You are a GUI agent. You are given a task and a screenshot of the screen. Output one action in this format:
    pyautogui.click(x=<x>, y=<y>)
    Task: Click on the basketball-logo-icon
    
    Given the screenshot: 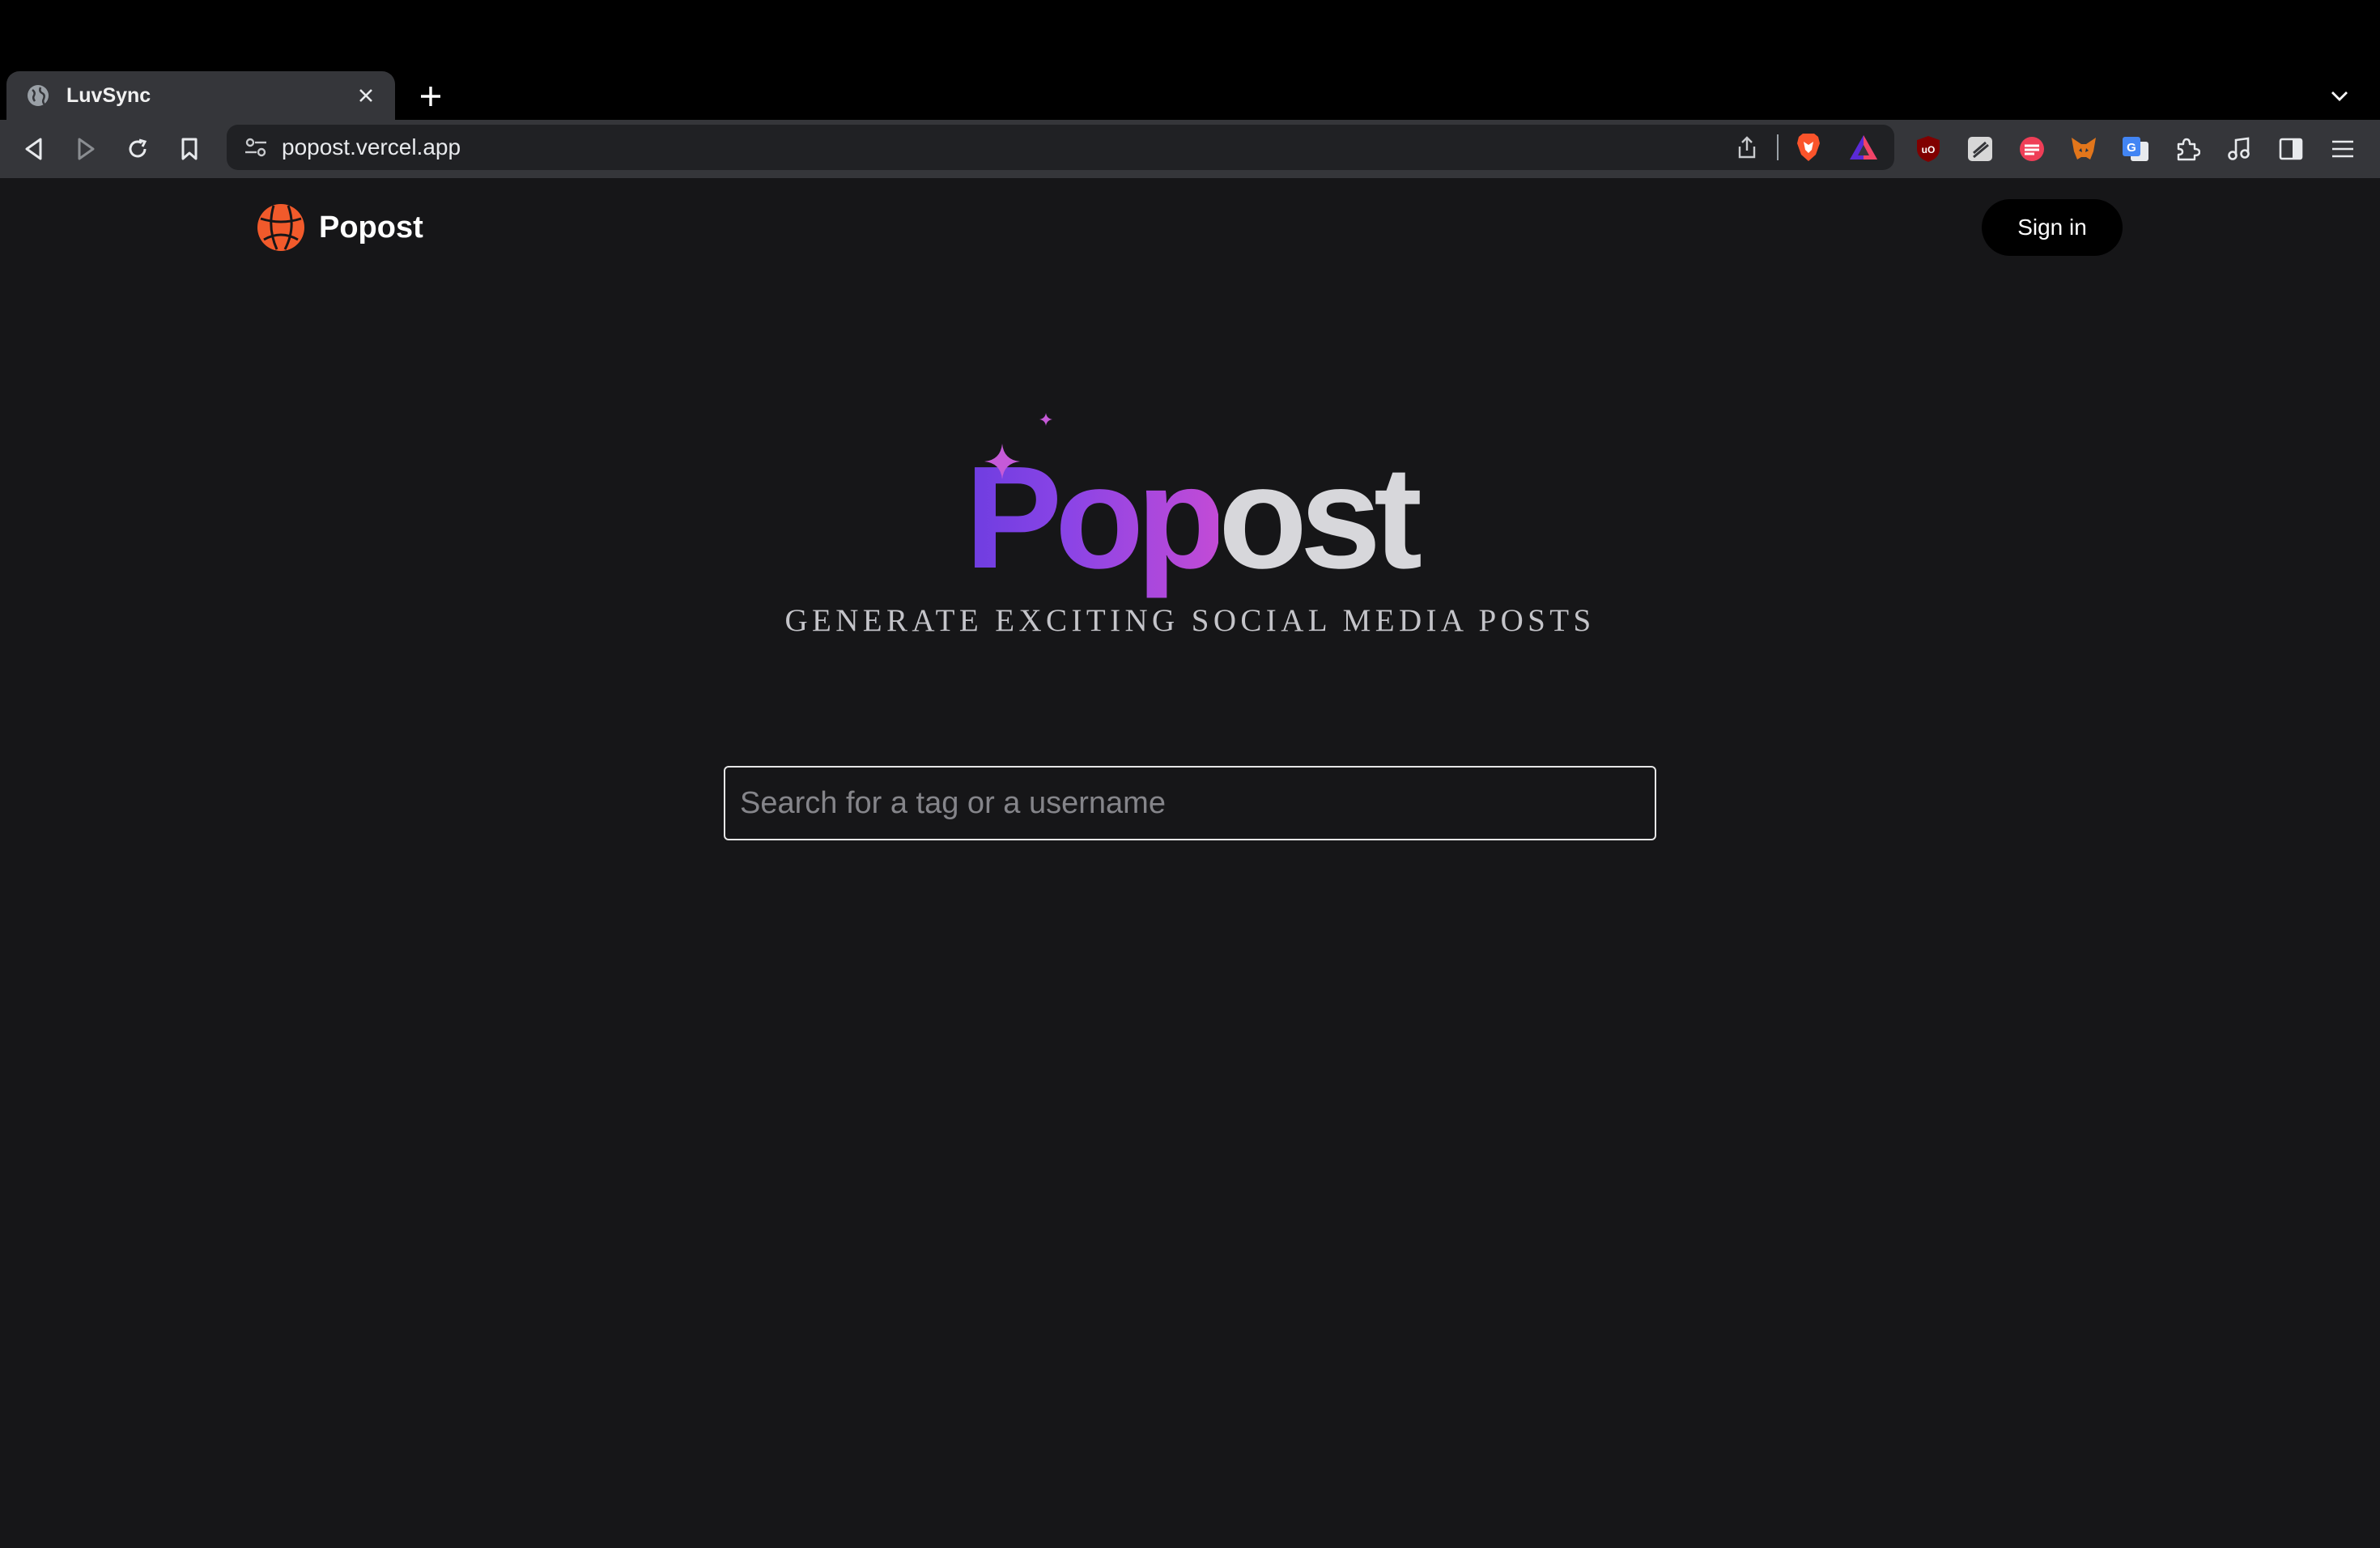 What is the action you would take?
    pyautogui.click(x=281, y=227)
    